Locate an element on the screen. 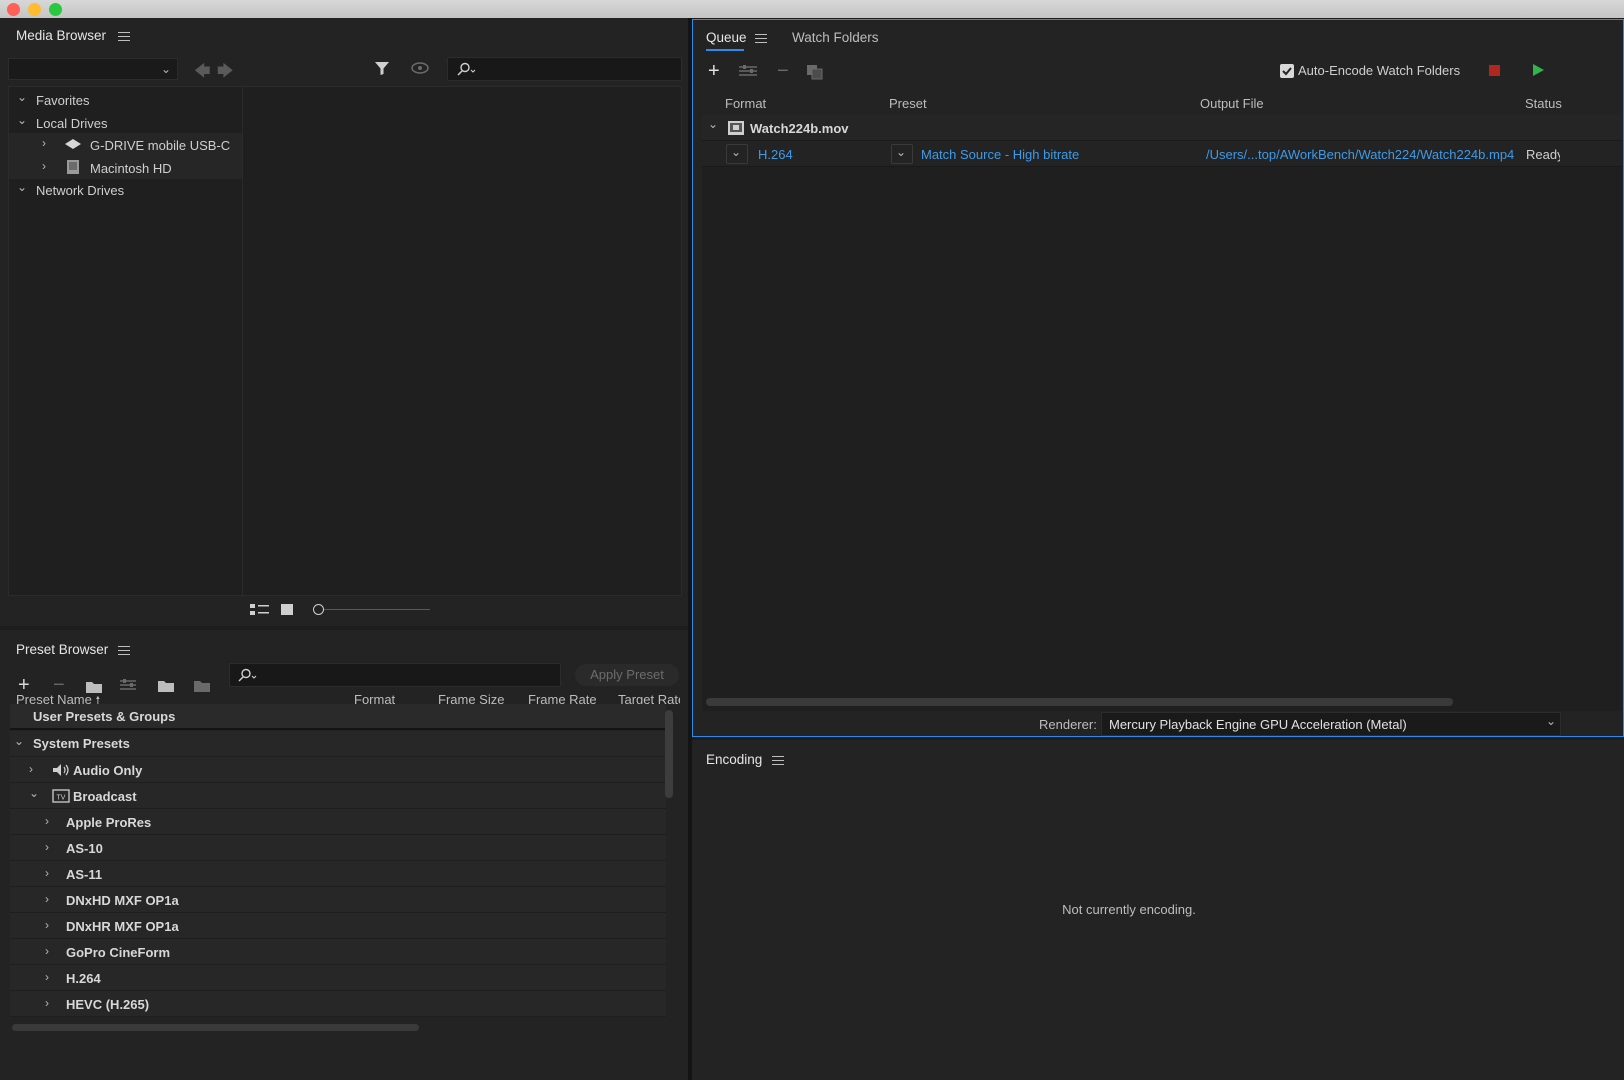 The image size is (1624, 1080). minimize-window-button is located at coordinates (34, 9).